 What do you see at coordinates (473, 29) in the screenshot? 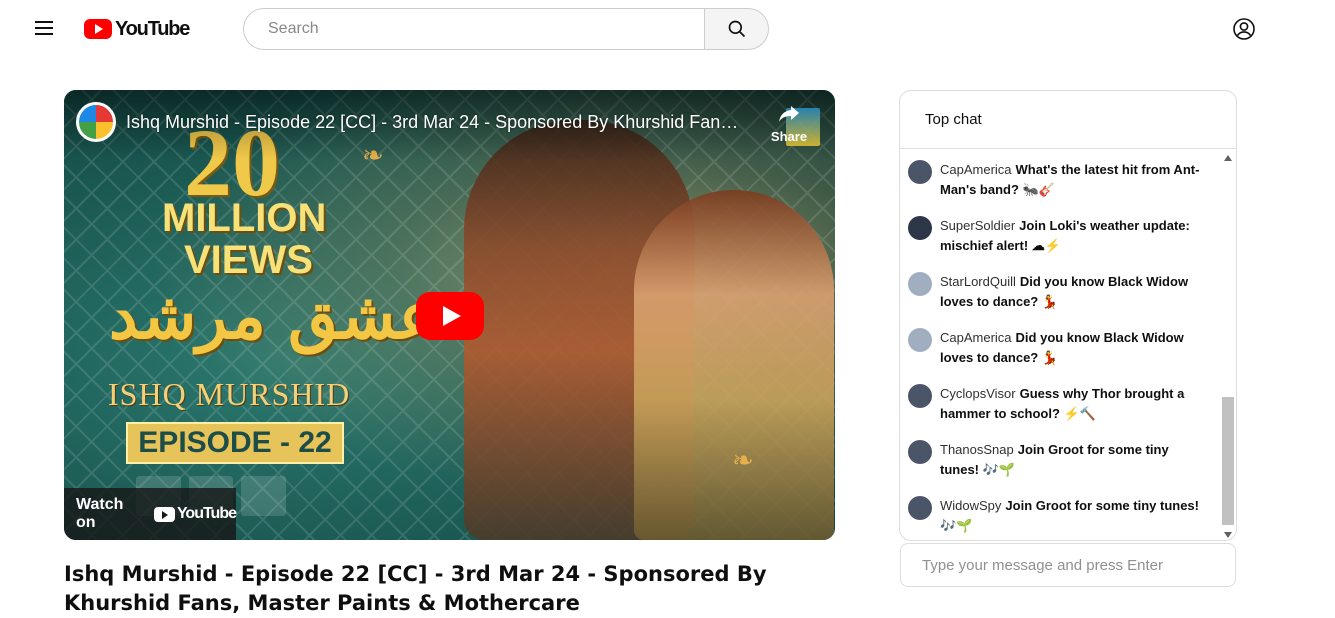
I see `search-input` at bounding box center [473, 29].